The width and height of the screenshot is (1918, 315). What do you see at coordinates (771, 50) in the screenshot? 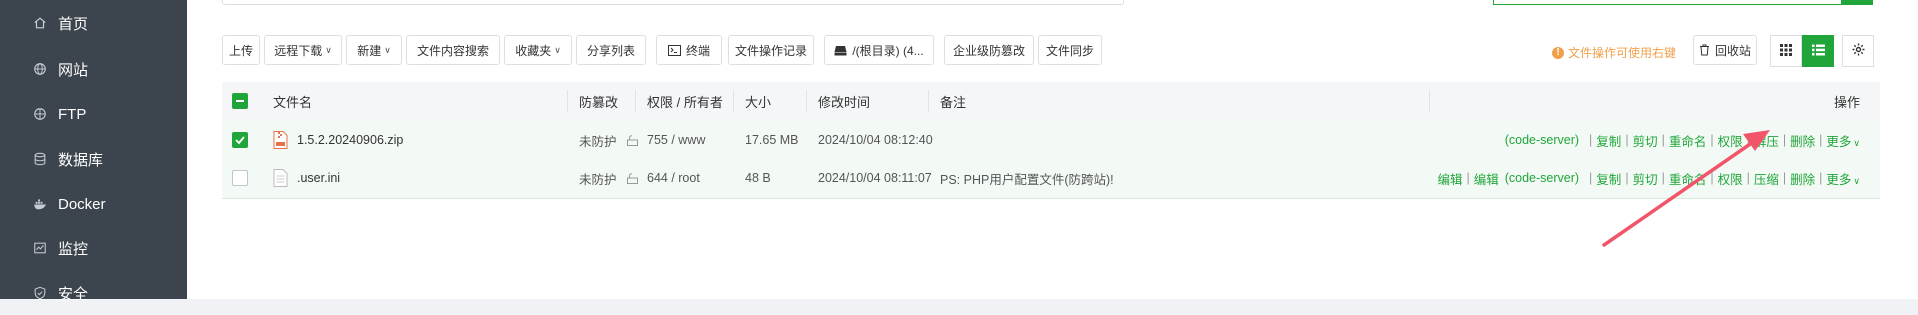
I see `operation-log-button: 文件操作记录` at bounding box center [771, 50].